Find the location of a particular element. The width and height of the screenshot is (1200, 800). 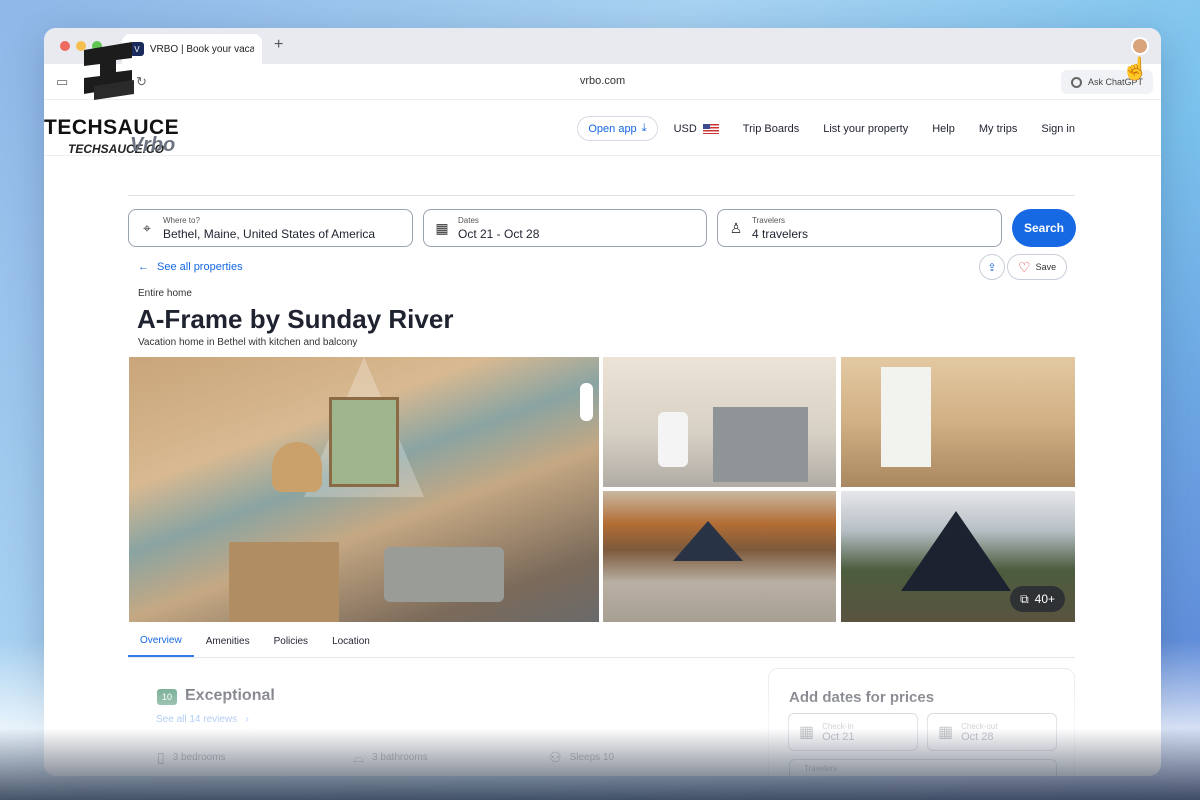

feature-bedrooms: ▯ 3 bedrooms is located at coordinates (255, 757).